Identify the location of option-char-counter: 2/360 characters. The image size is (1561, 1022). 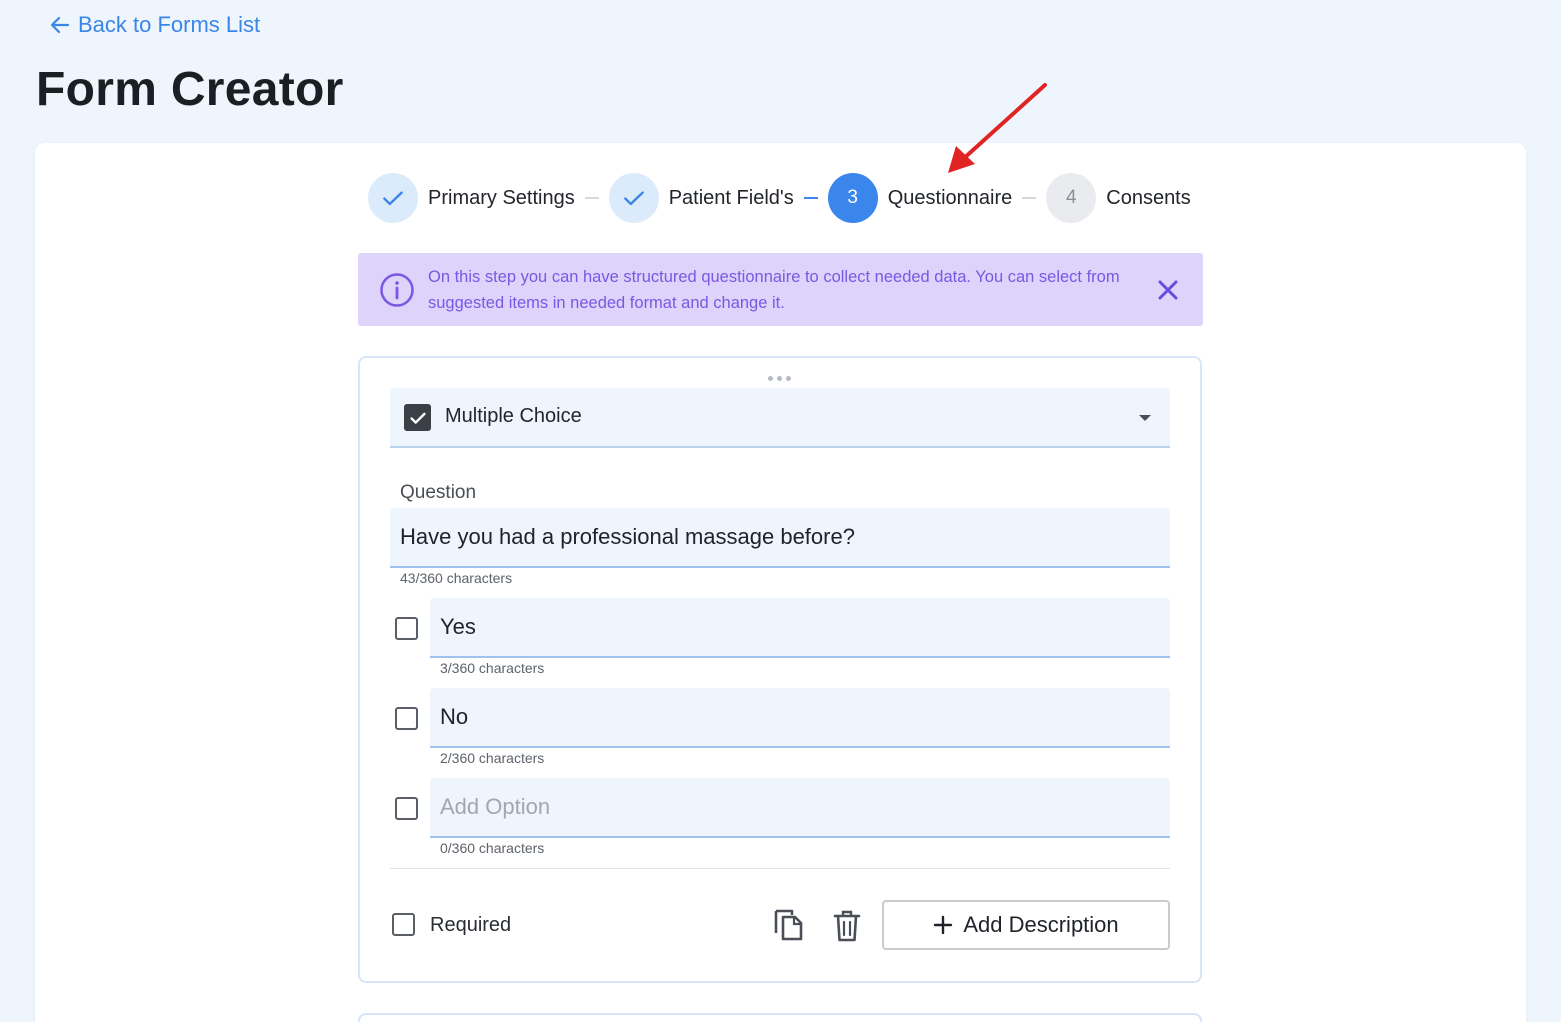
(492, 758).